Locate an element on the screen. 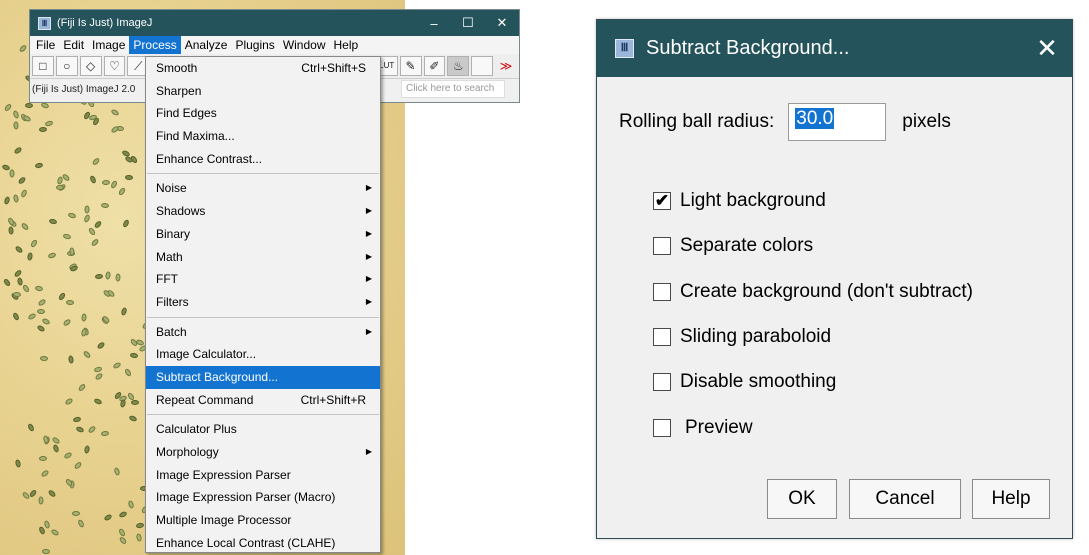  empty-tool-slot is located at coordinates (482, 66).